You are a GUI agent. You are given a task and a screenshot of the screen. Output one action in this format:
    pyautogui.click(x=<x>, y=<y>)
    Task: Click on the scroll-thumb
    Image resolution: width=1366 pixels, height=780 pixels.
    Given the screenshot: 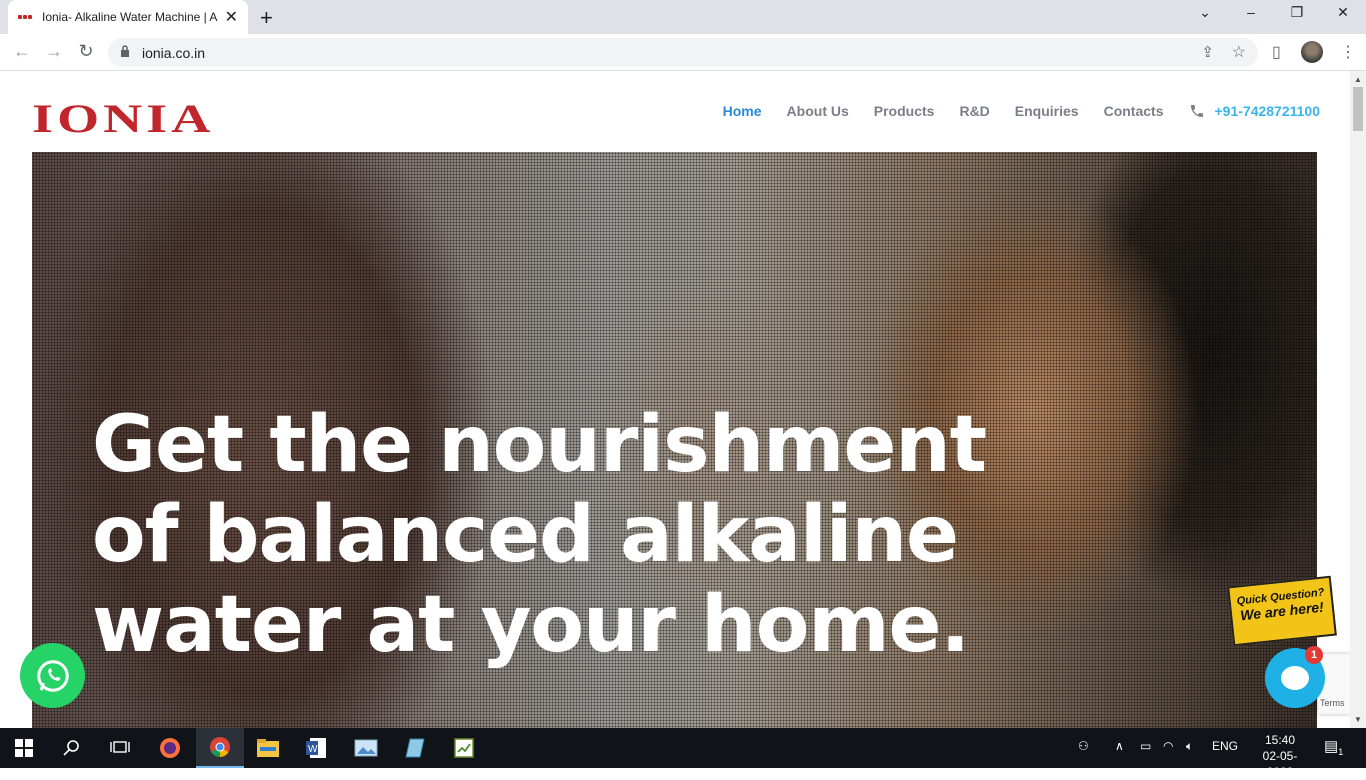 What is the action you would take?
    pyautogui.click(x=1358, y=109)
    